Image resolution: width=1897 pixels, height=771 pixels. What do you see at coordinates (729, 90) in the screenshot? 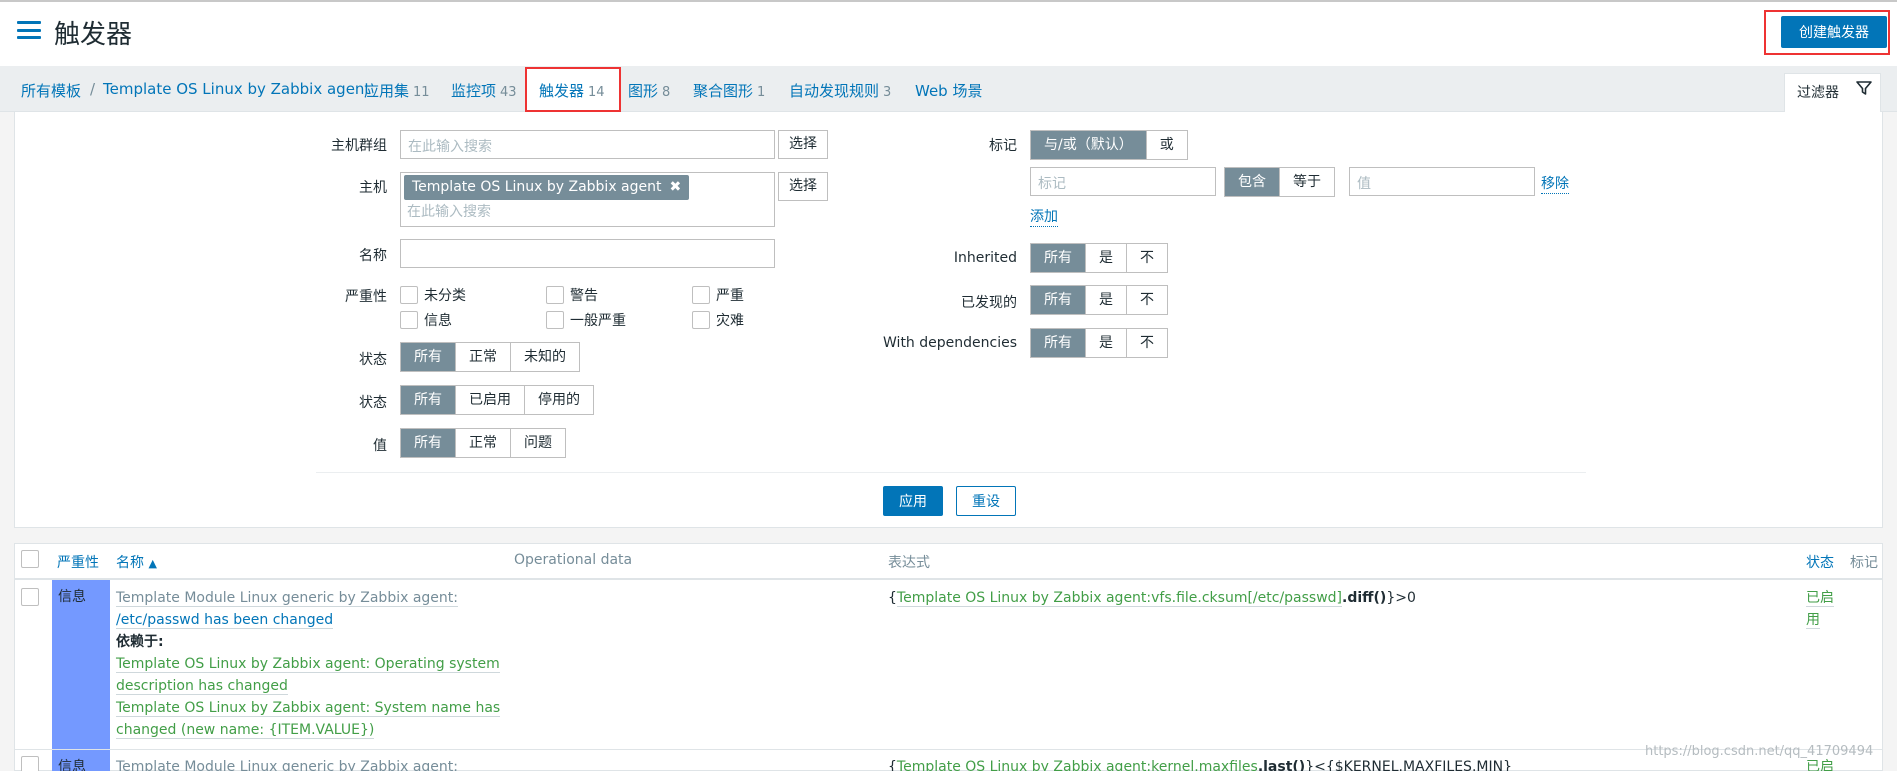
I see `tab-screens: 聚合图形 1` at bounding box center [729, 90].